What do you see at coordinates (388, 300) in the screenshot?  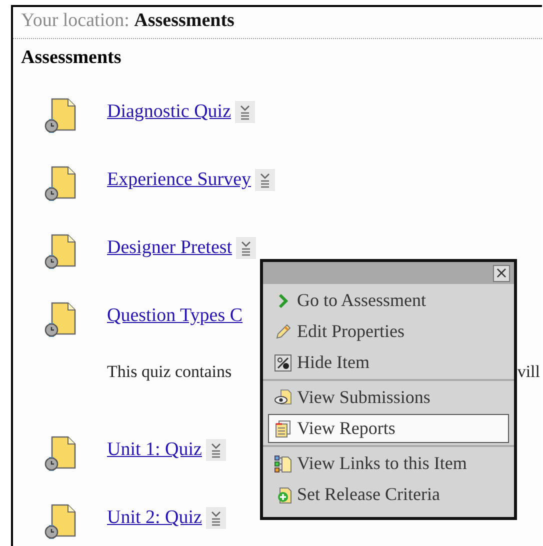 I see `menu-item: Go to Assessment` at bounding box center [388, 300].